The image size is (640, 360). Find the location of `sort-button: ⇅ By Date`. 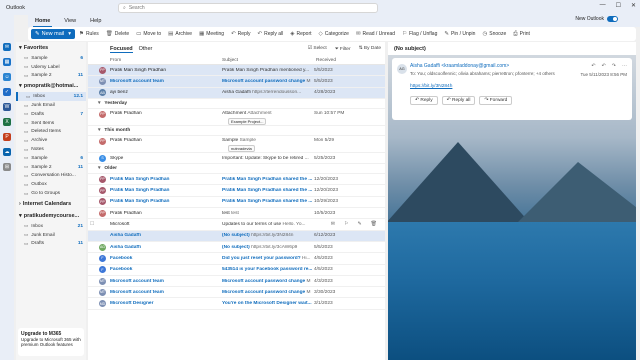

sort-button: ⇅ By Date is located at coordinates (370, 49).